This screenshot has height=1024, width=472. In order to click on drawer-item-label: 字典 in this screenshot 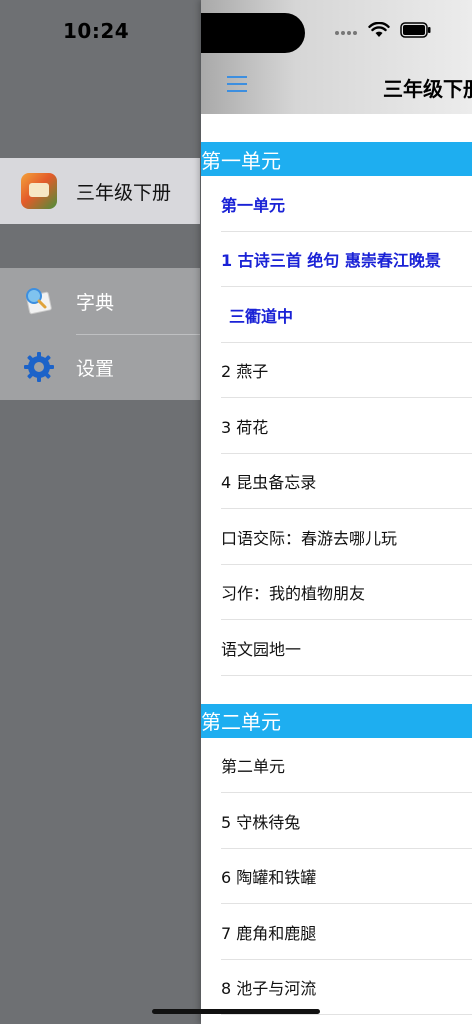, I will do `click(95, 302)`.